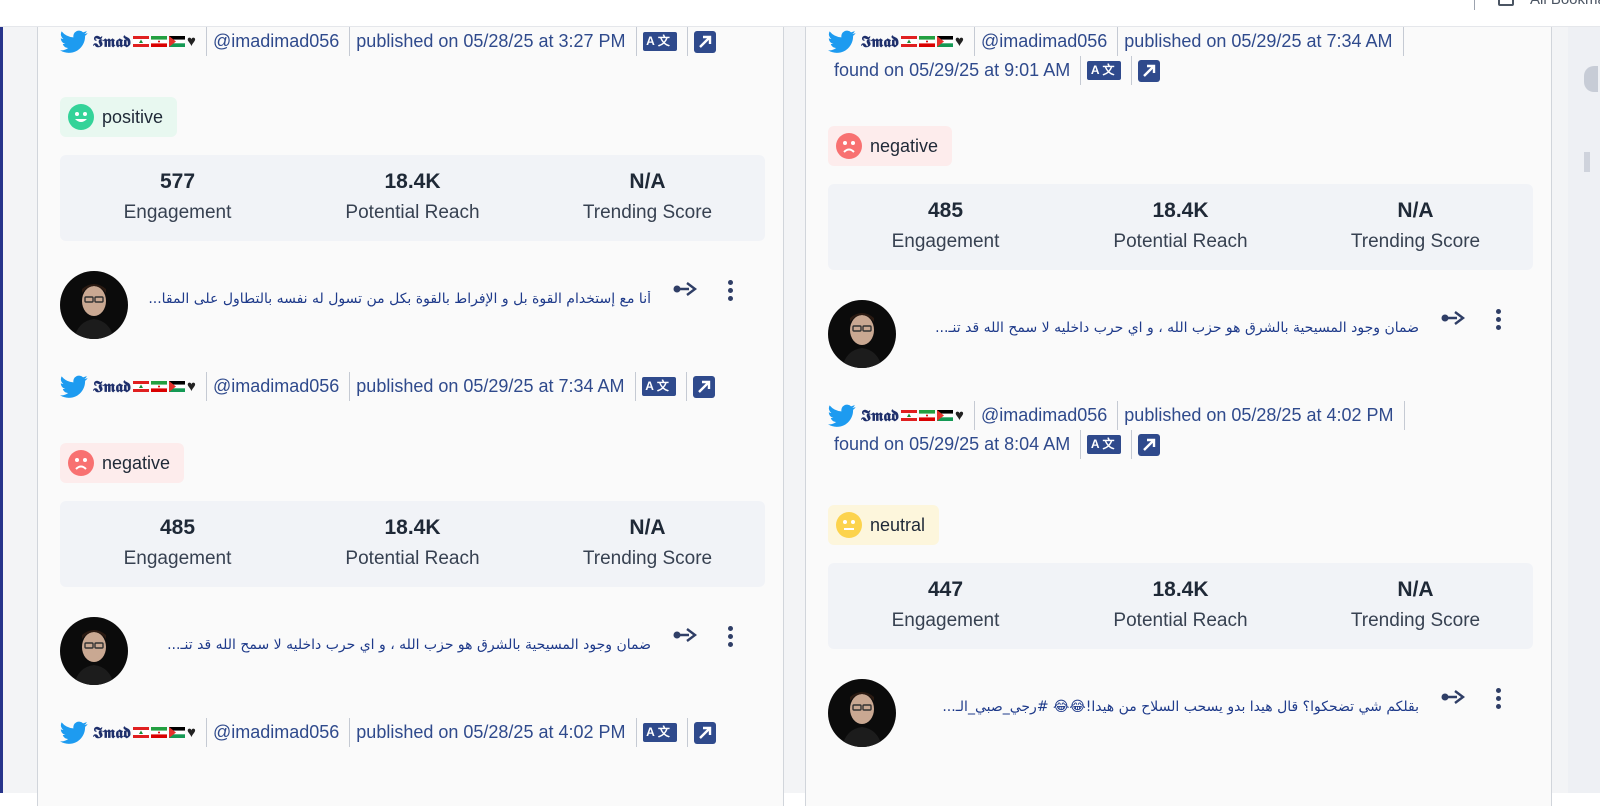 The image size is (1600, 806). Describe the element at coordinates (945, 589) in the screenshot. I see `stat-value: 447` at that location.